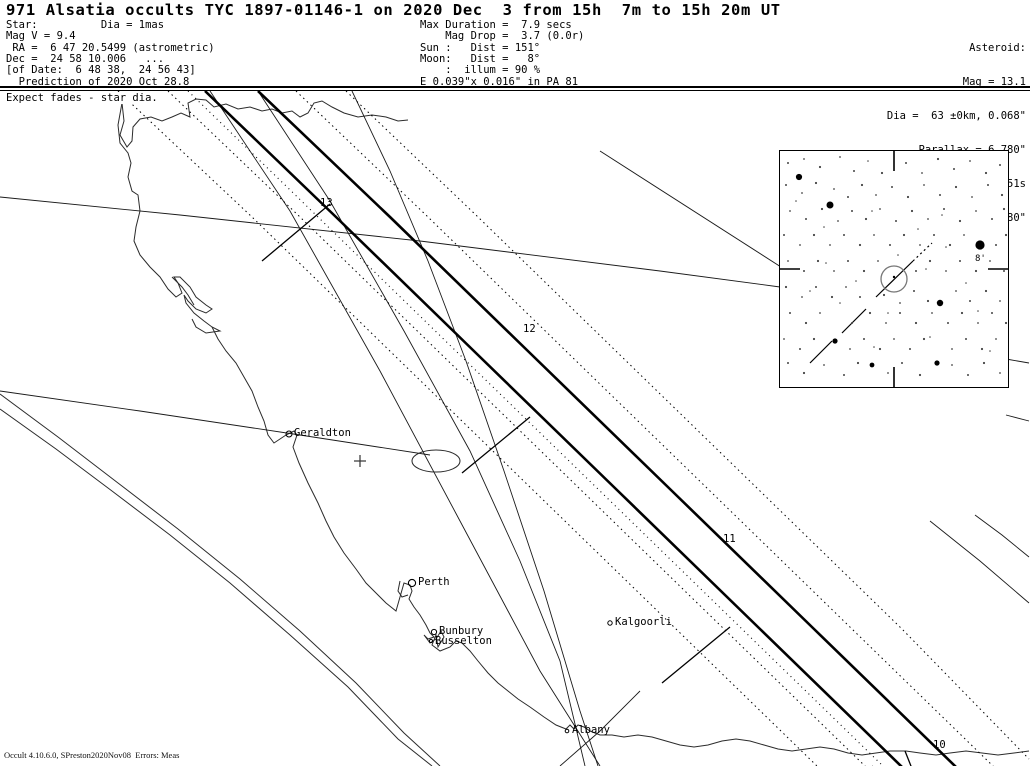  I want to click on expect-fades-note: Expect fades - star dia., so click(83, 98).